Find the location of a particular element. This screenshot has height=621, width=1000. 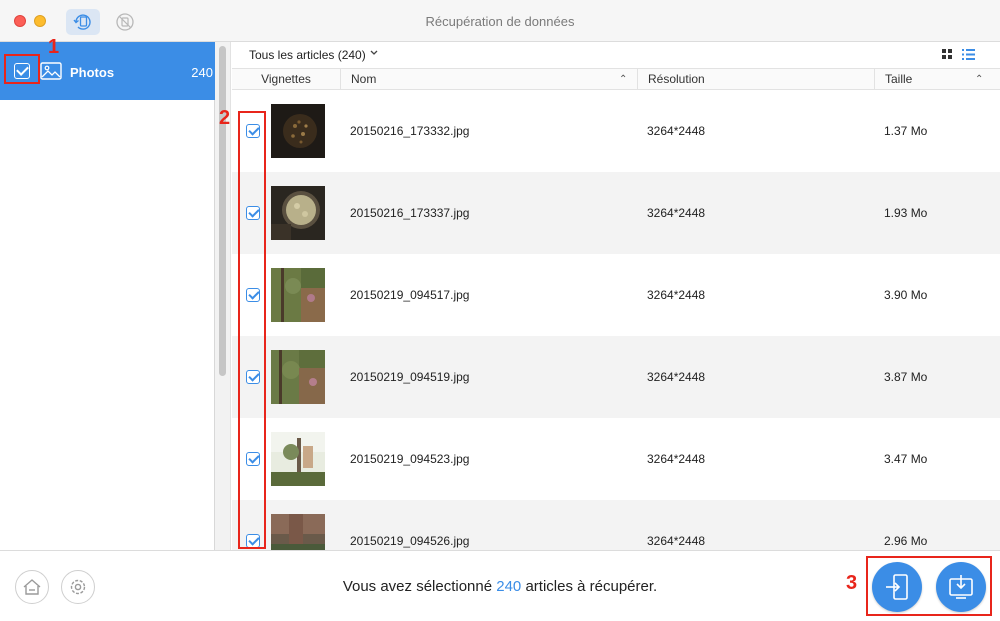

row-name: 20150219_094517.jpg is located at coordinates (410, 295).